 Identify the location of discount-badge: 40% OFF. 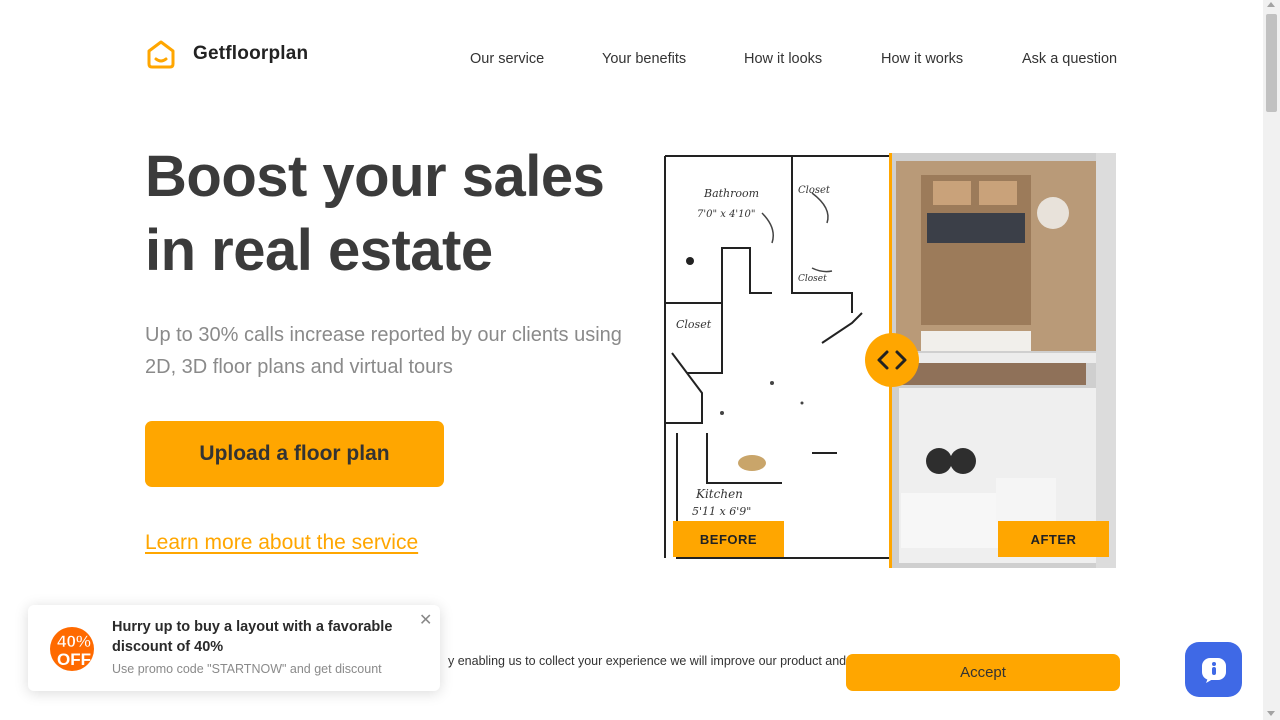
(72, 649).